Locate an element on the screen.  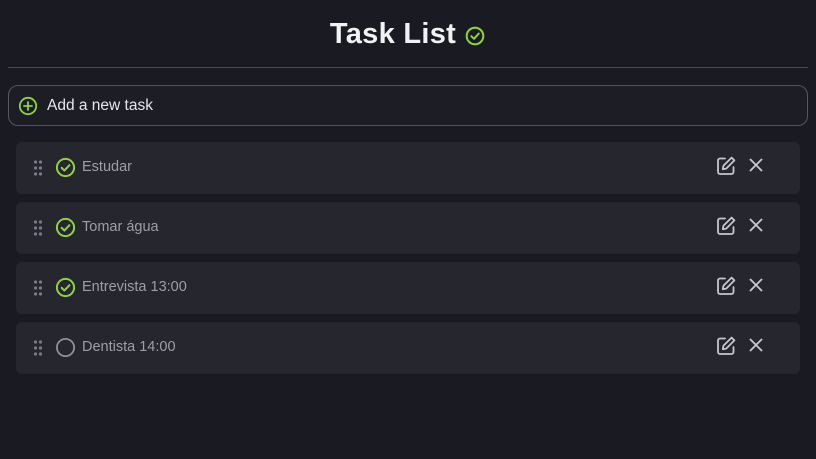
plus-circle-icon is located at coordinates (28, 106).